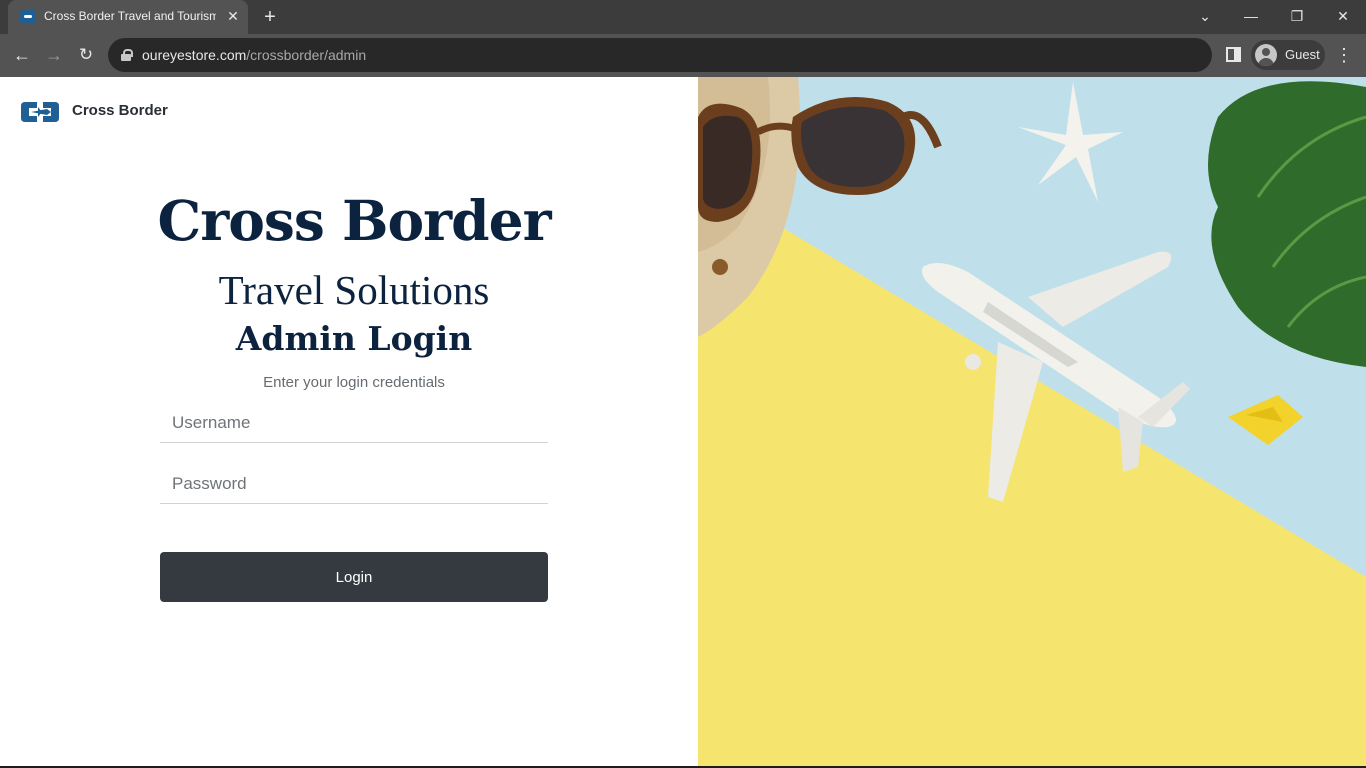 The height and width of the screenshot is (768, 1366). What do you see at coordinates (194, 55) in the screenshot?
I see `url-domain: oureyestore.com` at bounding box center [194, 55].